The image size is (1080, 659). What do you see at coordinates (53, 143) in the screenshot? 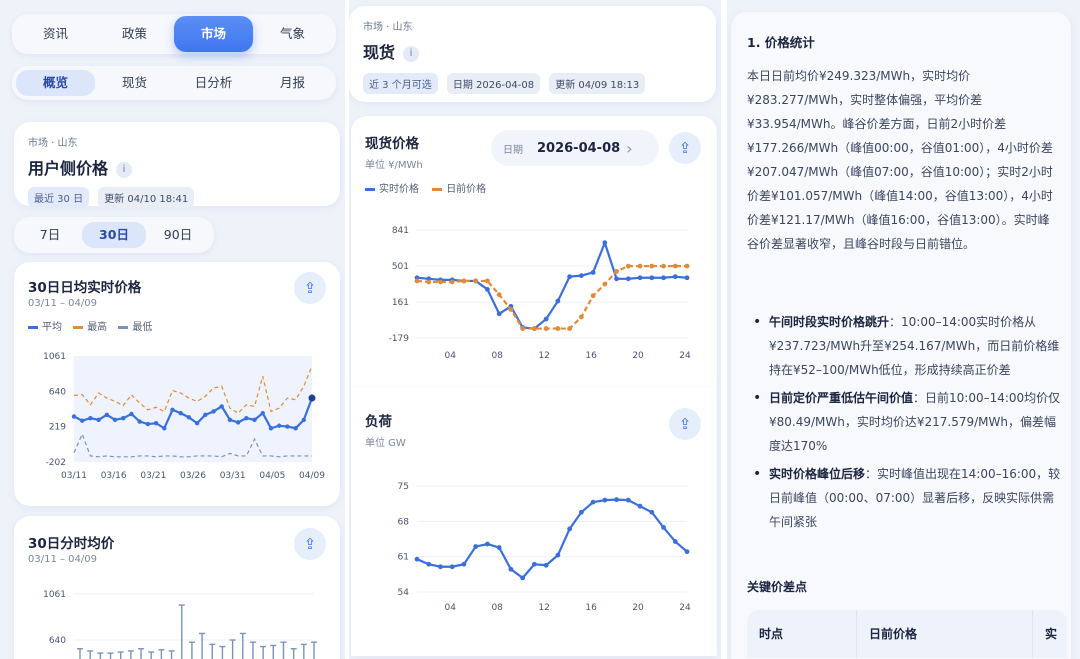
I see `breadcrumb: 市场 · 山东` at bounding box center [53, 143].